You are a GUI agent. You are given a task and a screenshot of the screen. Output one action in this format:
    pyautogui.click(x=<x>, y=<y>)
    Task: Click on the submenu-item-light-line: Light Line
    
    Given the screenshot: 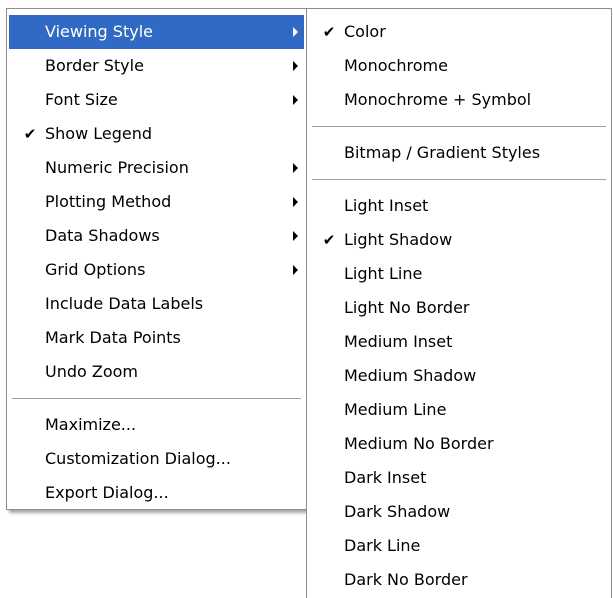 What is the action you would take?
    pyautogui.click(x=459, y=274)
    